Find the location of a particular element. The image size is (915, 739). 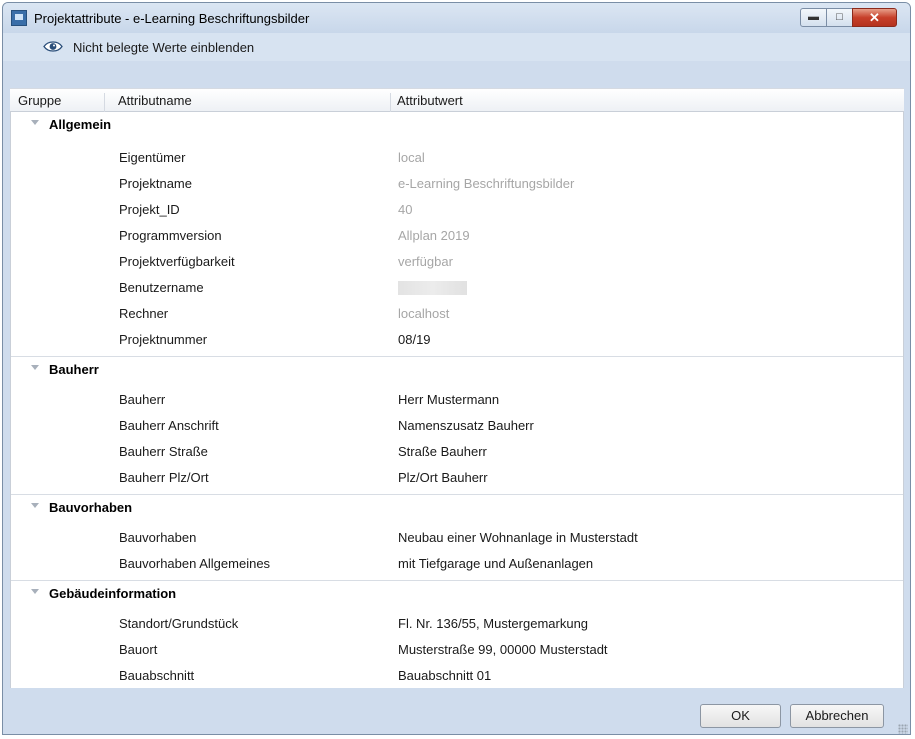

attribute-row: Programmversion Allplan 2019 is located at coordinates (457, 236).